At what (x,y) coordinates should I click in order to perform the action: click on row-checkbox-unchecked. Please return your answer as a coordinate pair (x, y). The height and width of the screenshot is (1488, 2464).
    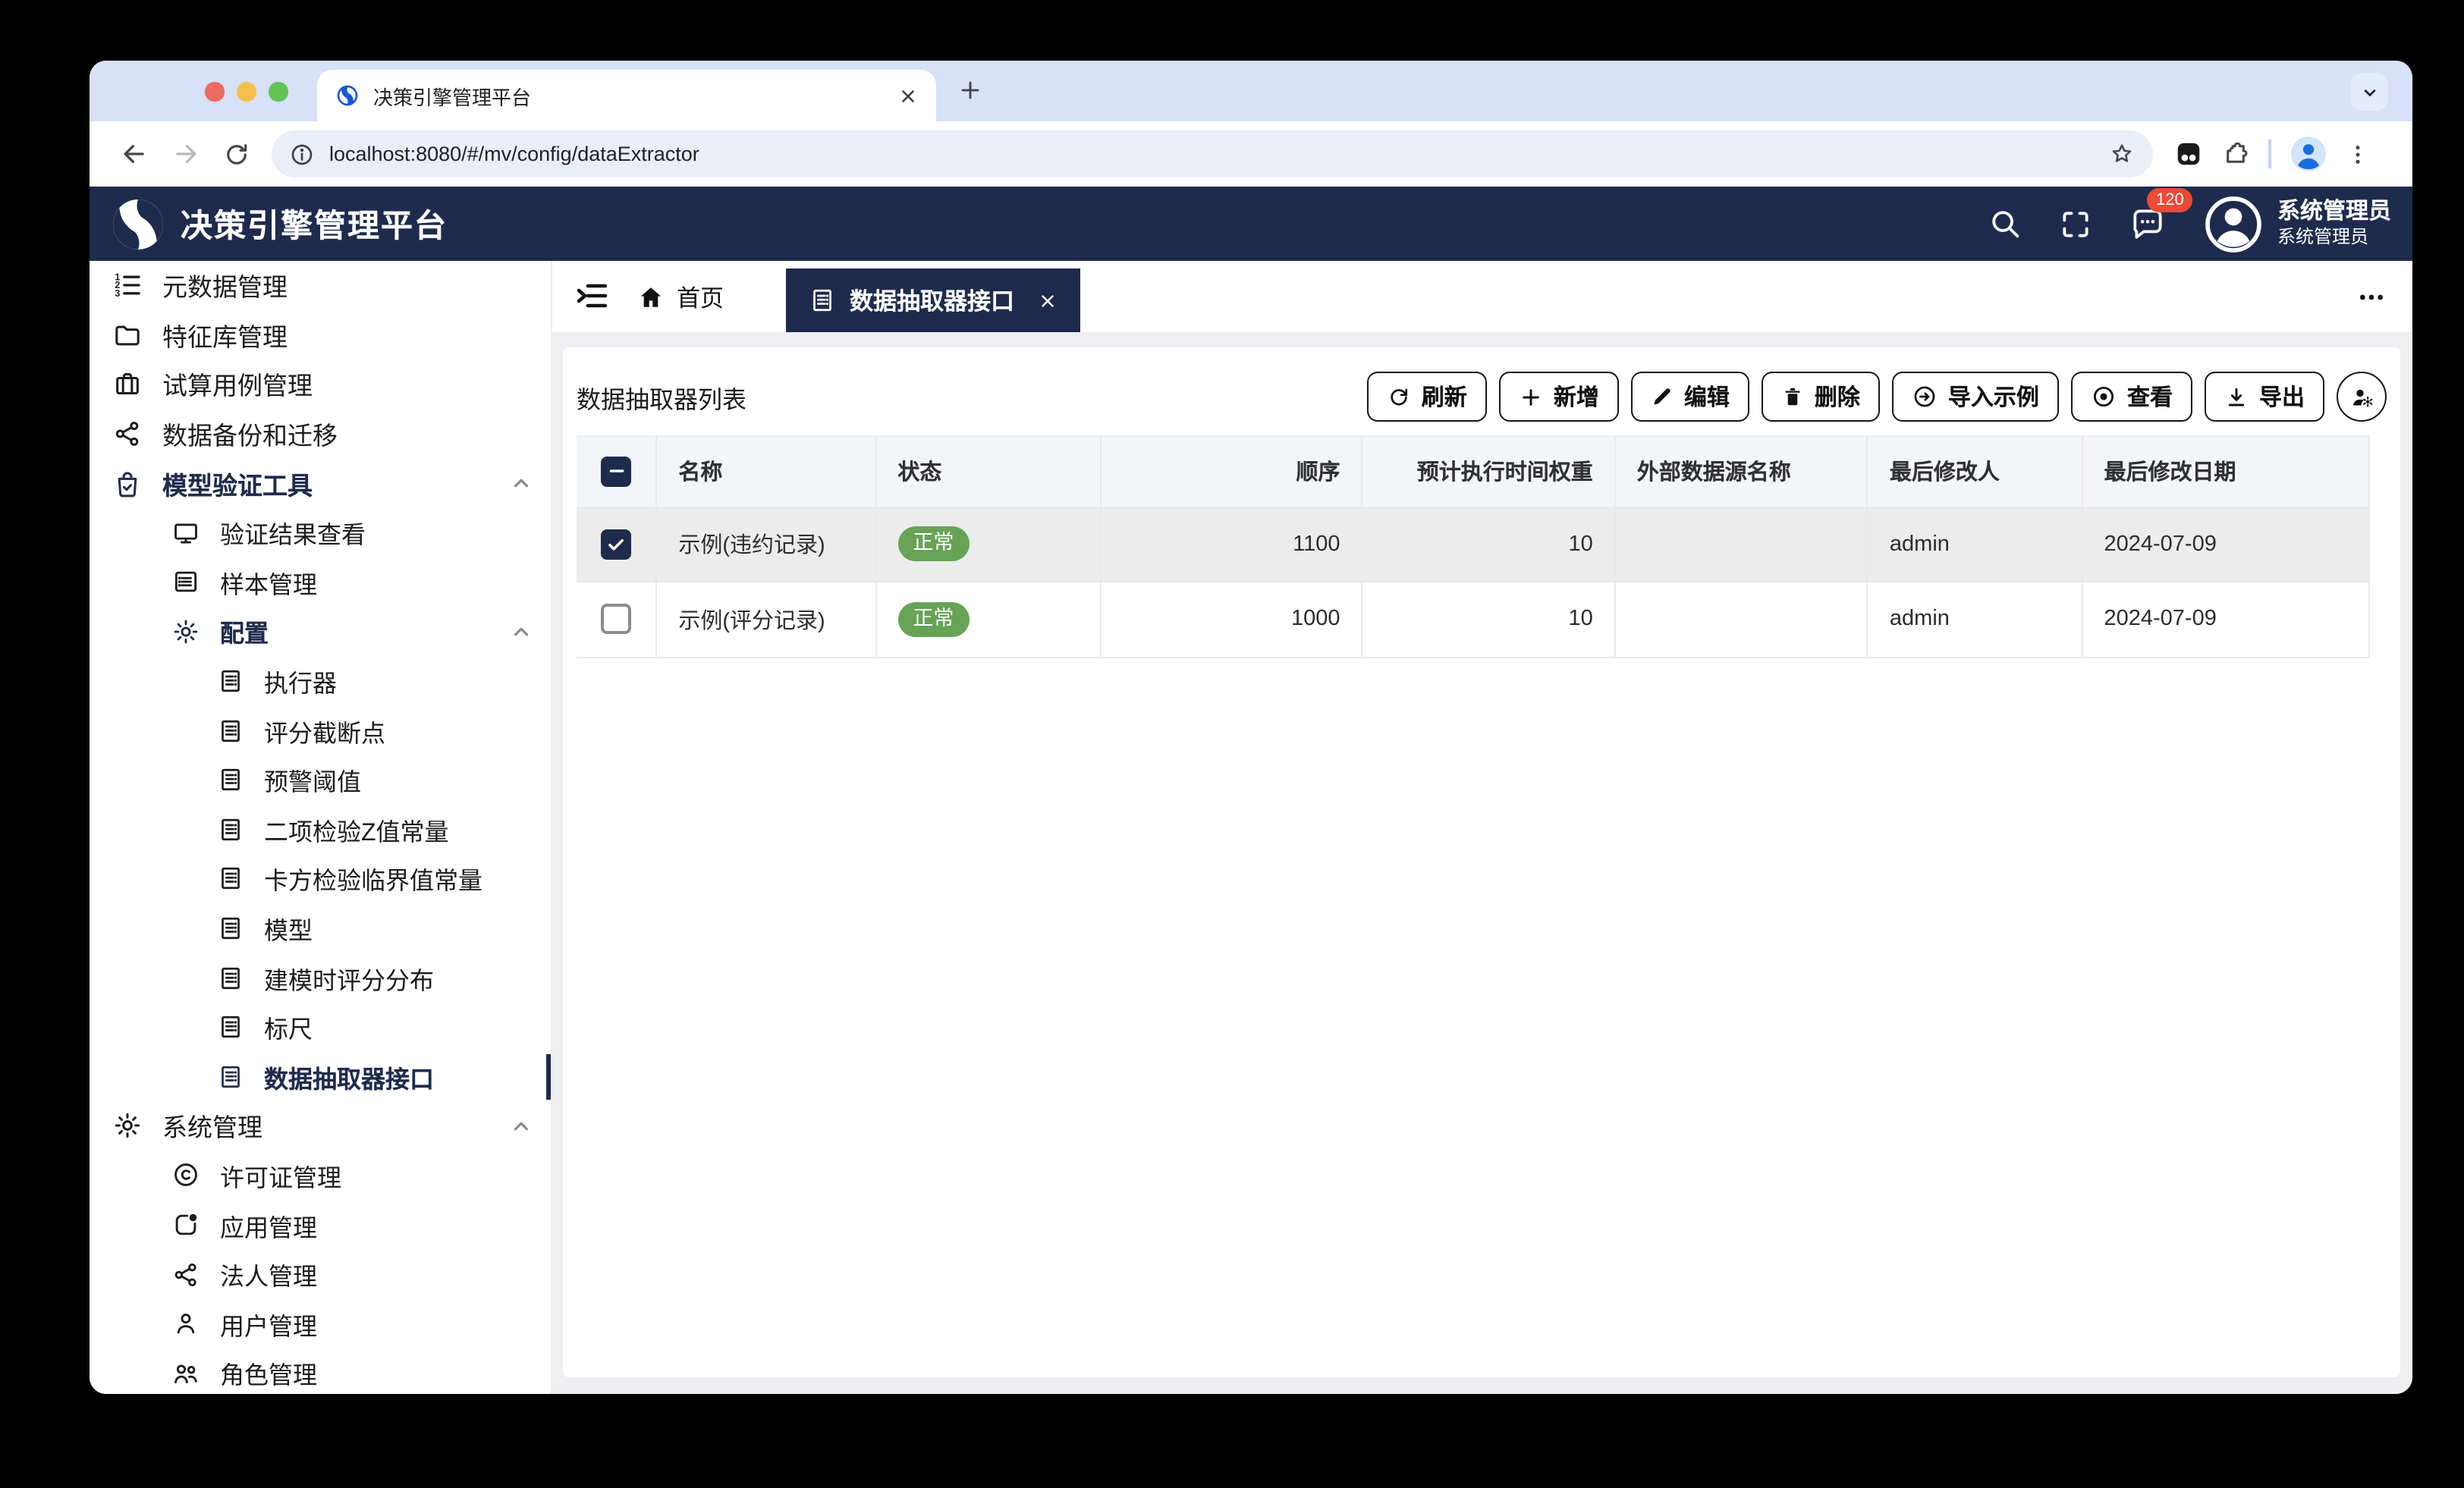
    Looking at the image, I should click on (616, 619).